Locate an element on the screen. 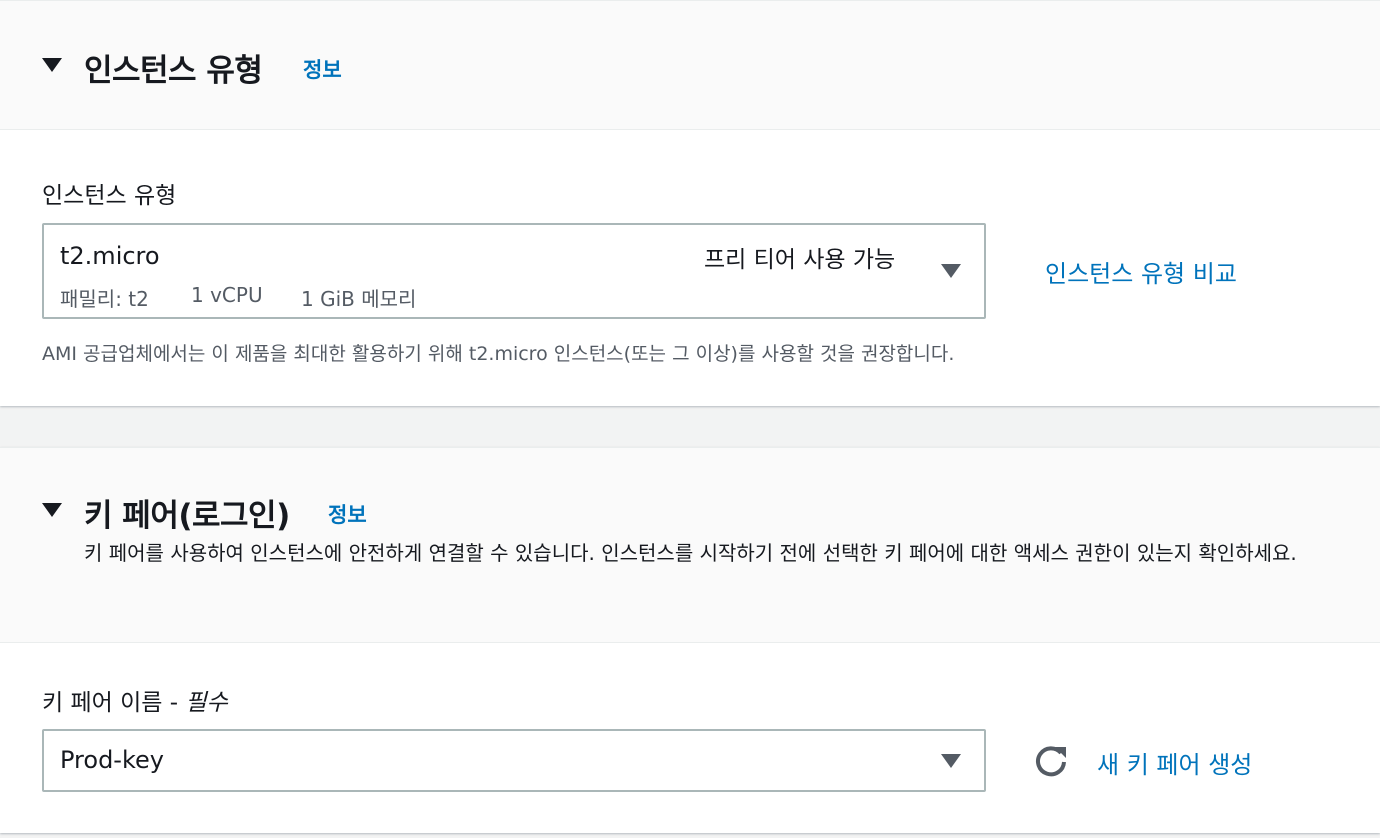 Image resolution: width=1380 pixels, height=838 pixels. instance-vcpu: 1 vCPU is located at coordinates (227, 295).